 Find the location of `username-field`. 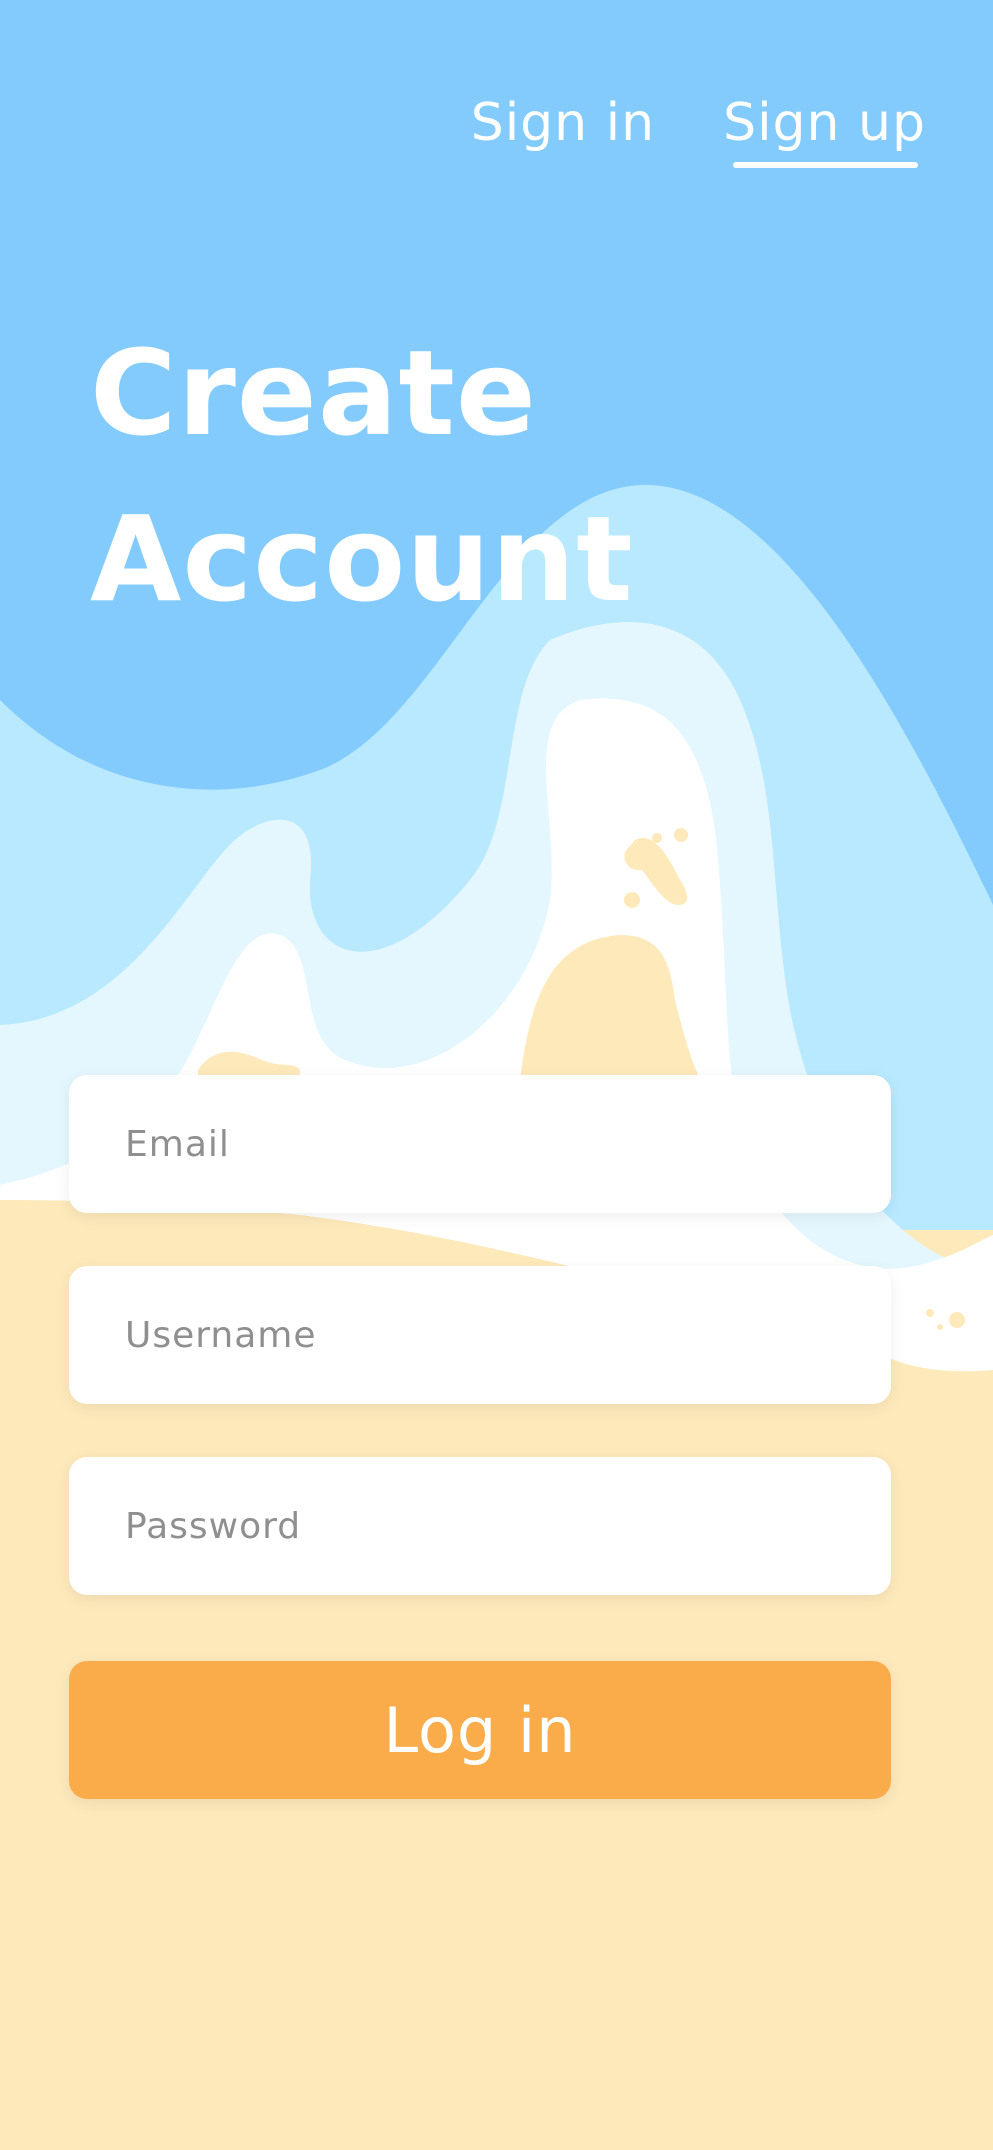

username-field is located at coordinates (480, 1335).